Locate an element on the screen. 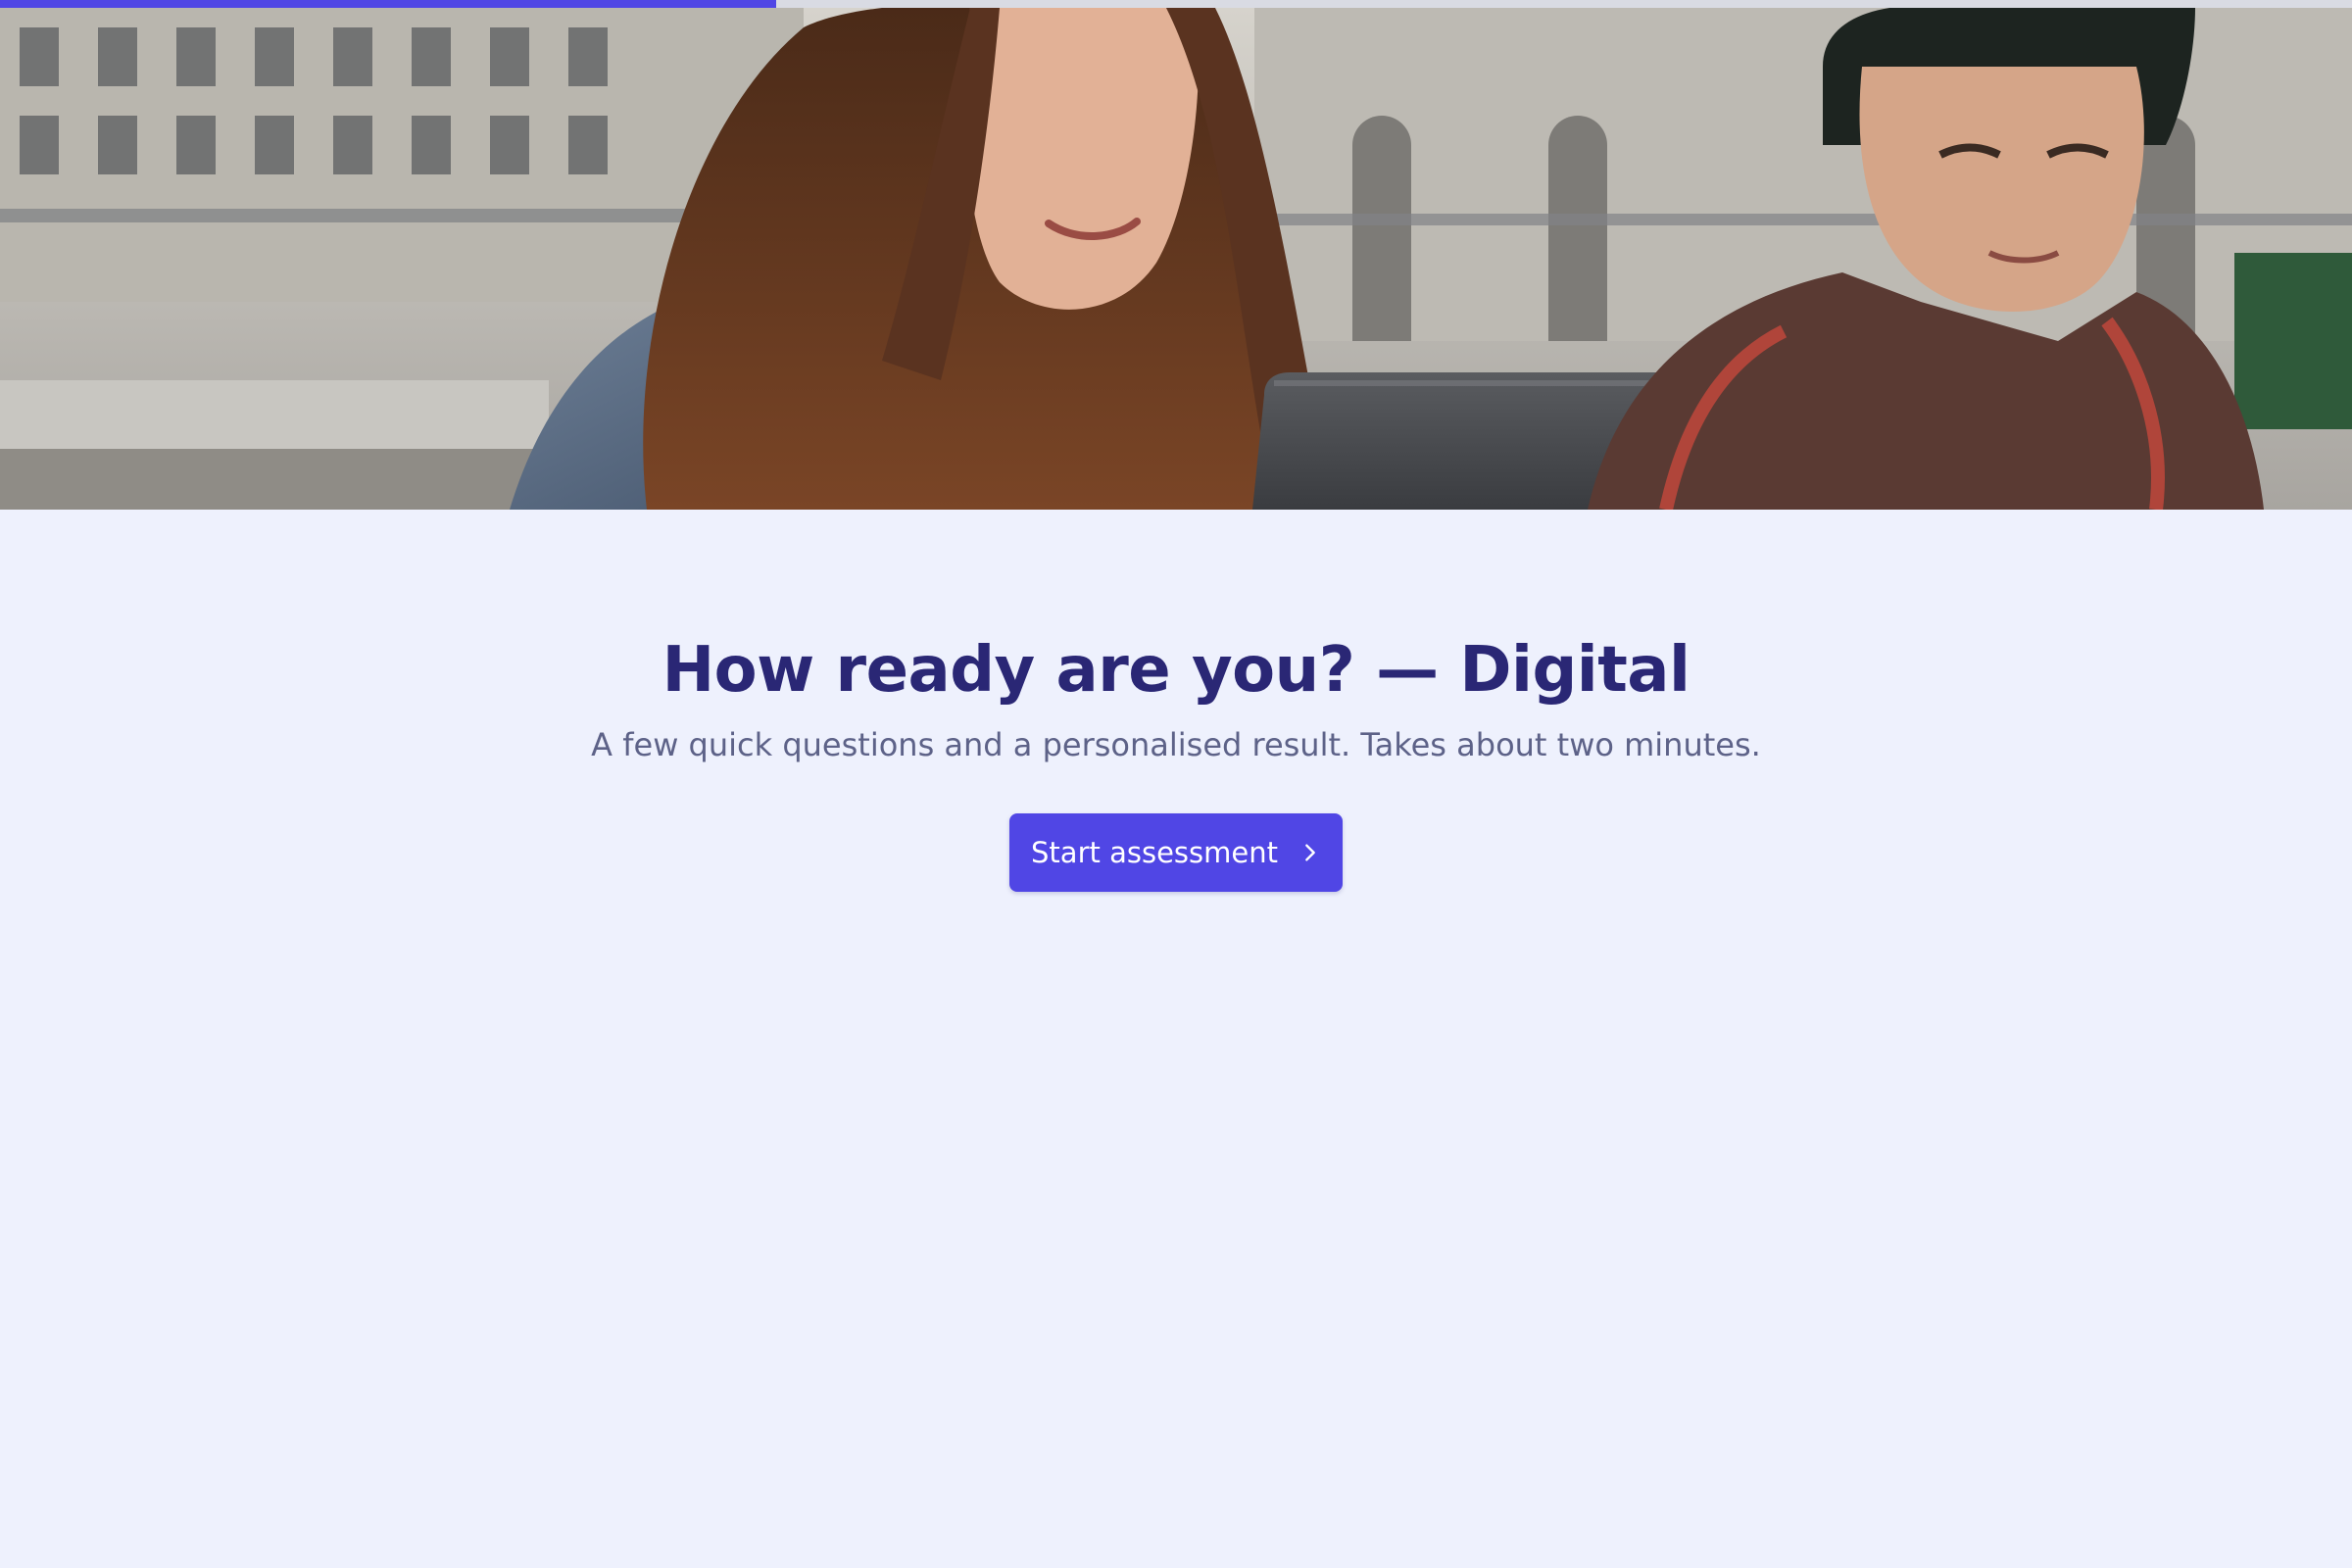  start-assessment-button: Start assessment is located at coordinates (1176, 852).